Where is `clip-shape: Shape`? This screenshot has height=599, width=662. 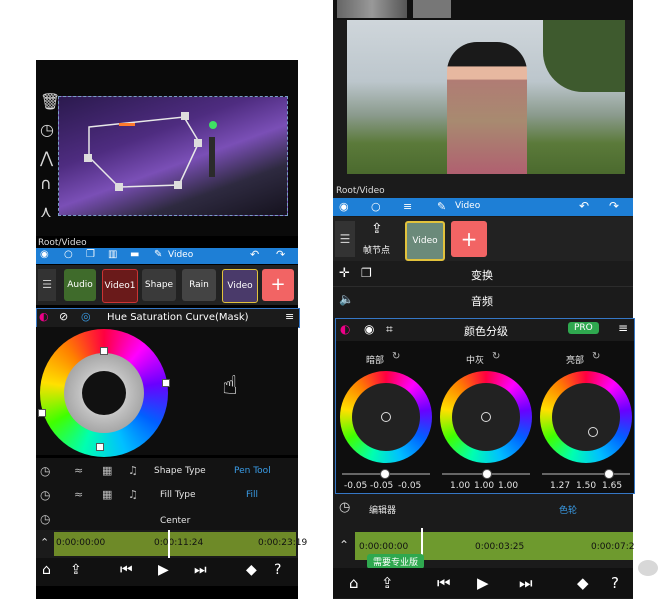
clip-shape: Shape is located at coordinates (159, 285).